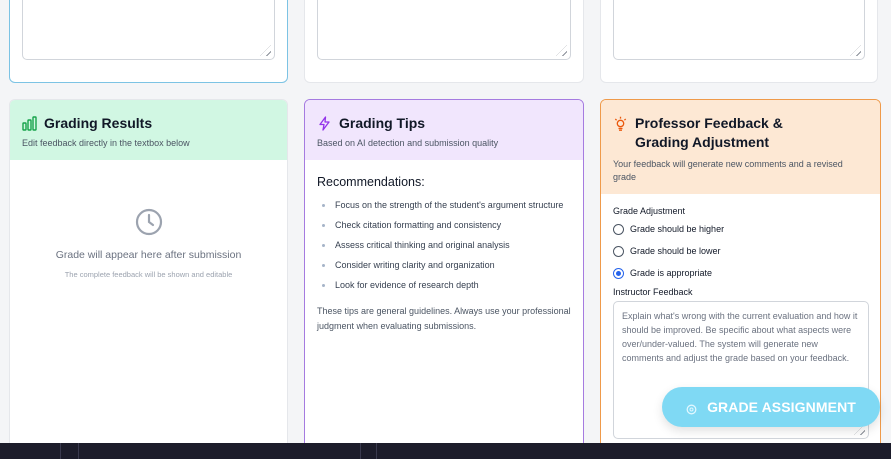  Describe the element at coordinates (620, 123) in the screenshot. I see `lightbulb-icon` at that location.